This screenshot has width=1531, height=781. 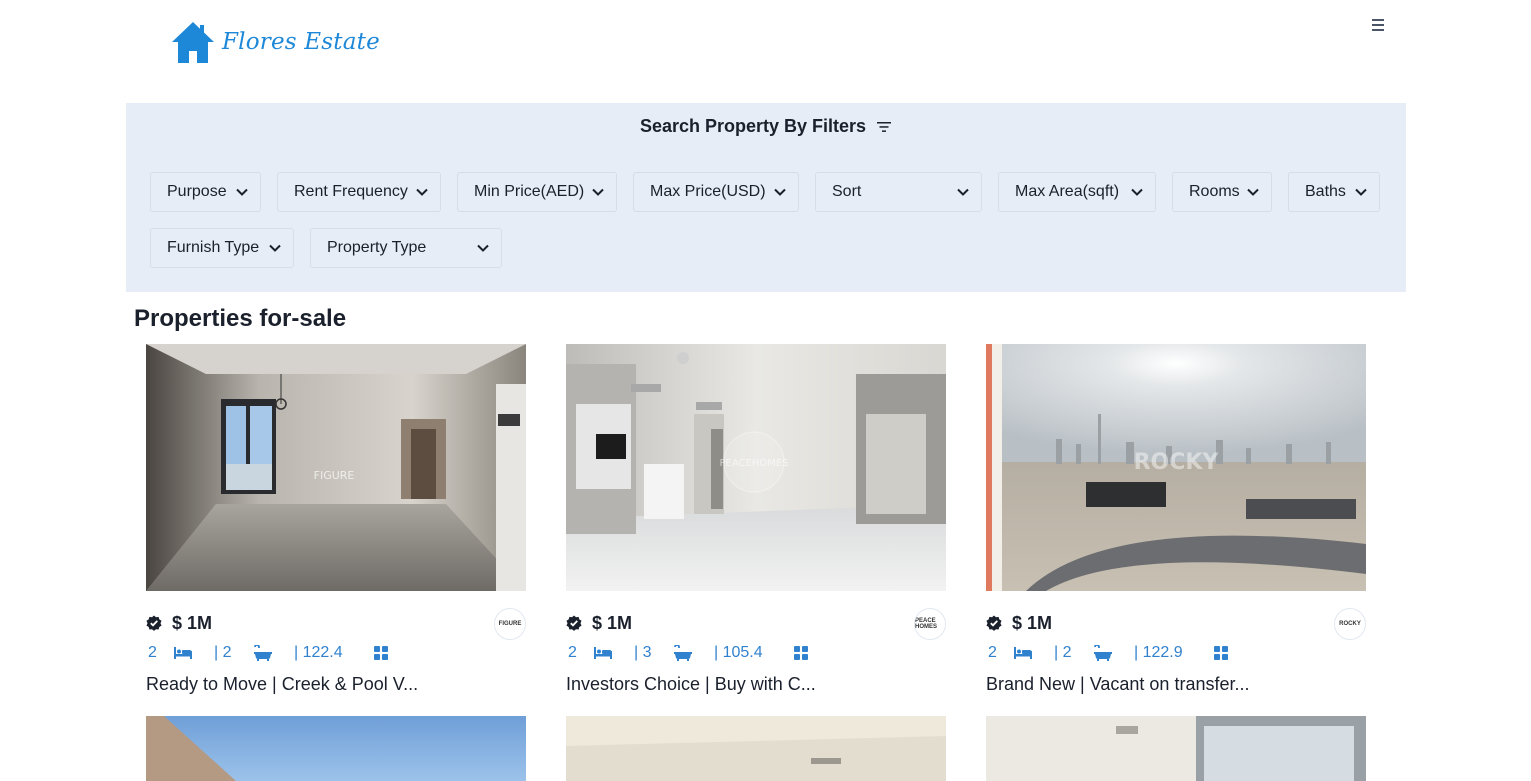 What do you see at coordinates (377, 247) in the screenshot?
I see `property-type-select-label: Property Type` at bounding box center [377, 247].